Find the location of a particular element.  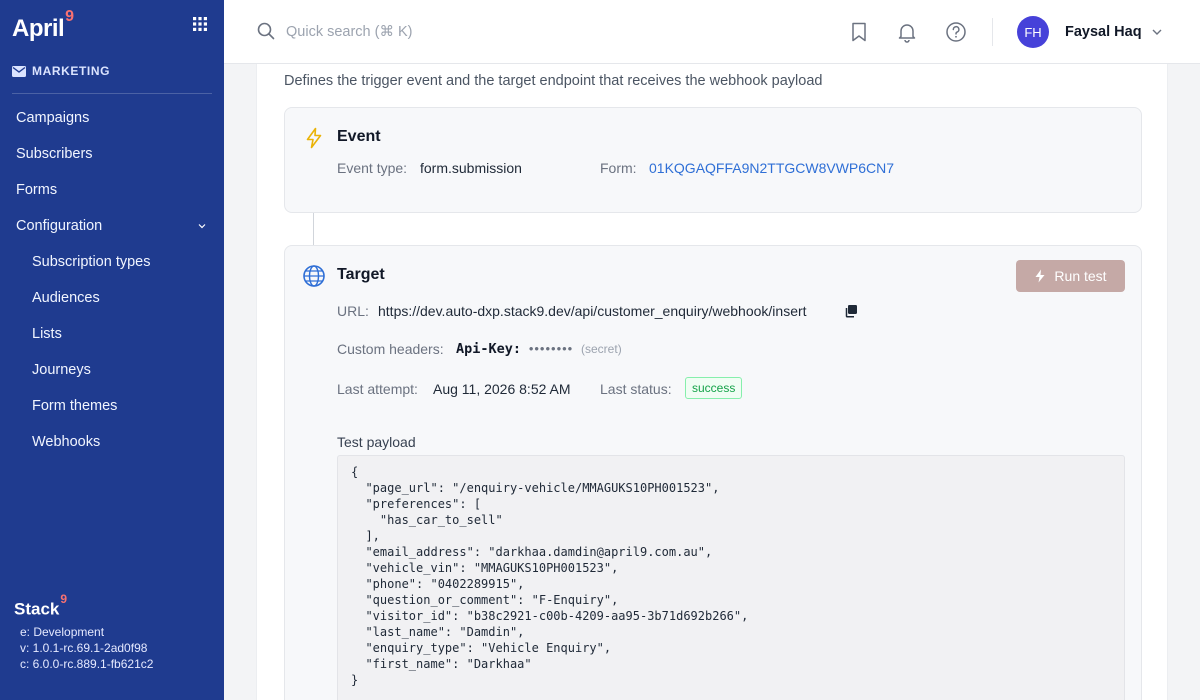

custom-header-entry: Api-Key: •••••••• (secret) is located at coordinates (539, 348).